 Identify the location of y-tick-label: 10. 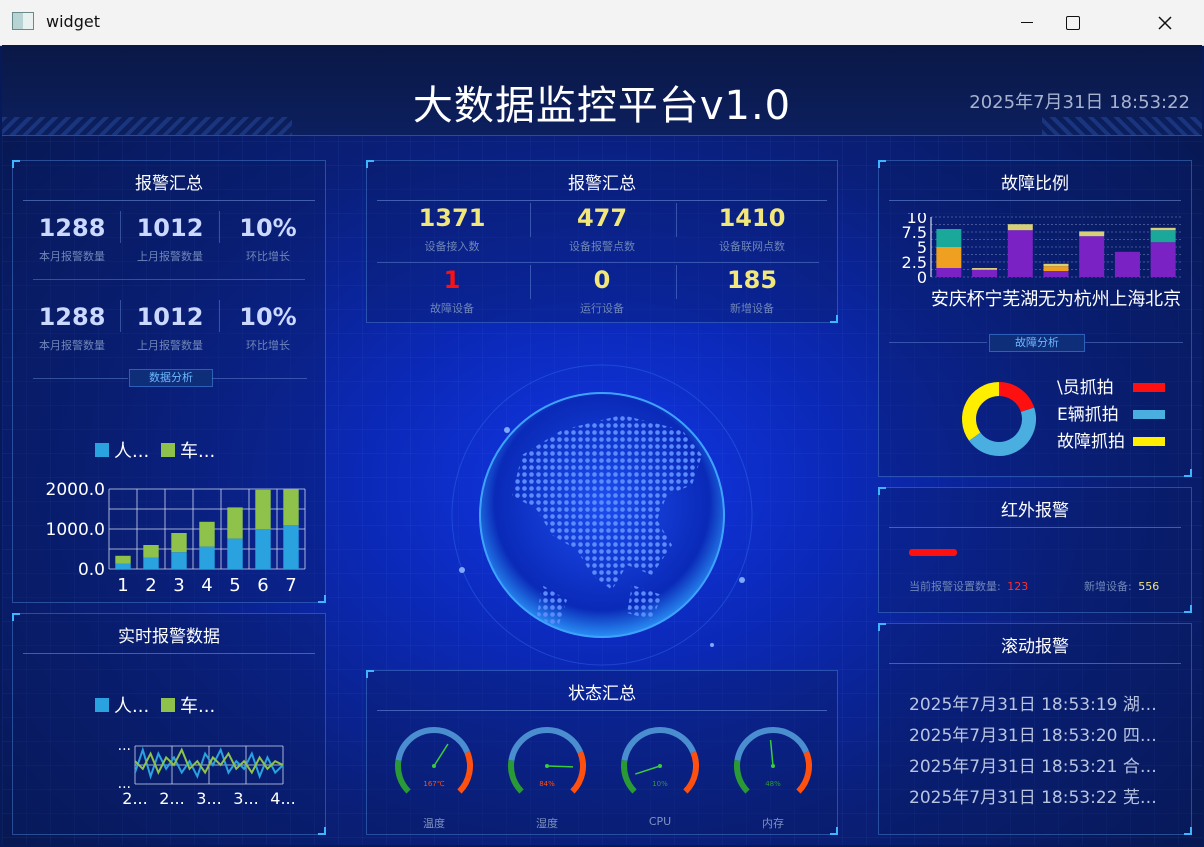
(917, 220).